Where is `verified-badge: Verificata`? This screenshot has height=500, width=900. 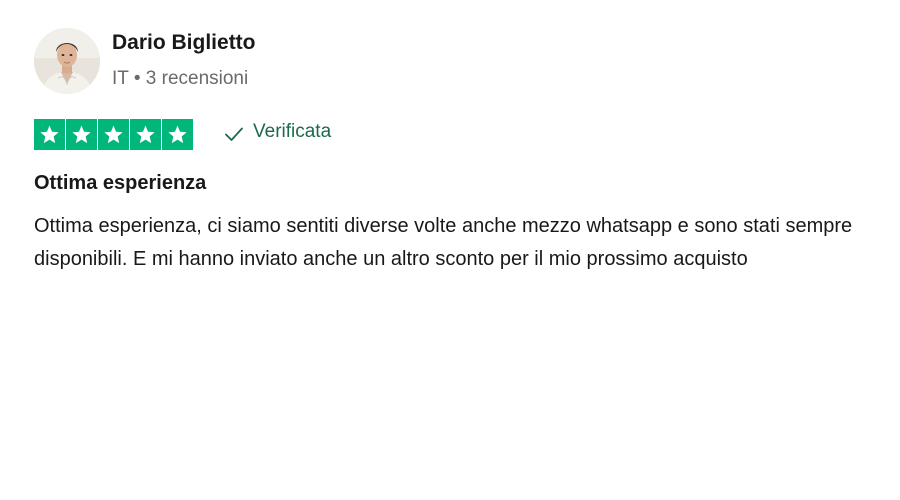 verified-badge: Verificata is located at coordinates (277, 132).